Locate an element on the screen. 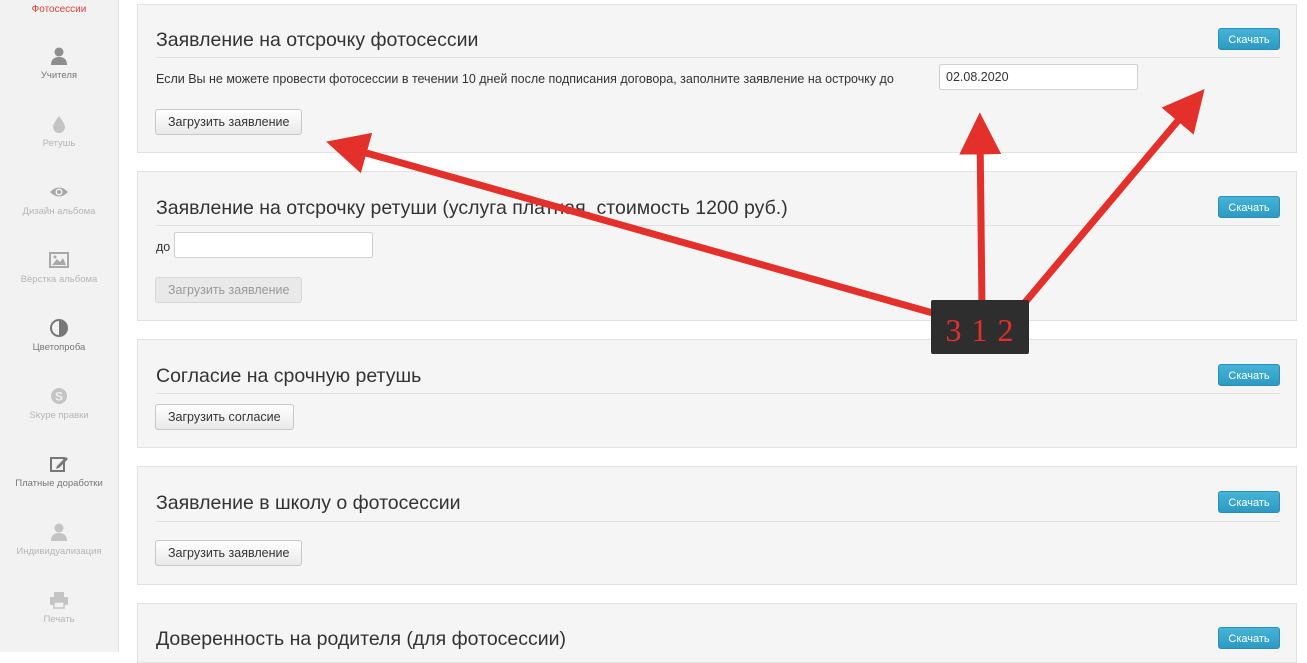 The image size is (1307, 663). sidebar-item-label: Skype правки is located at coordinates (59, 415).